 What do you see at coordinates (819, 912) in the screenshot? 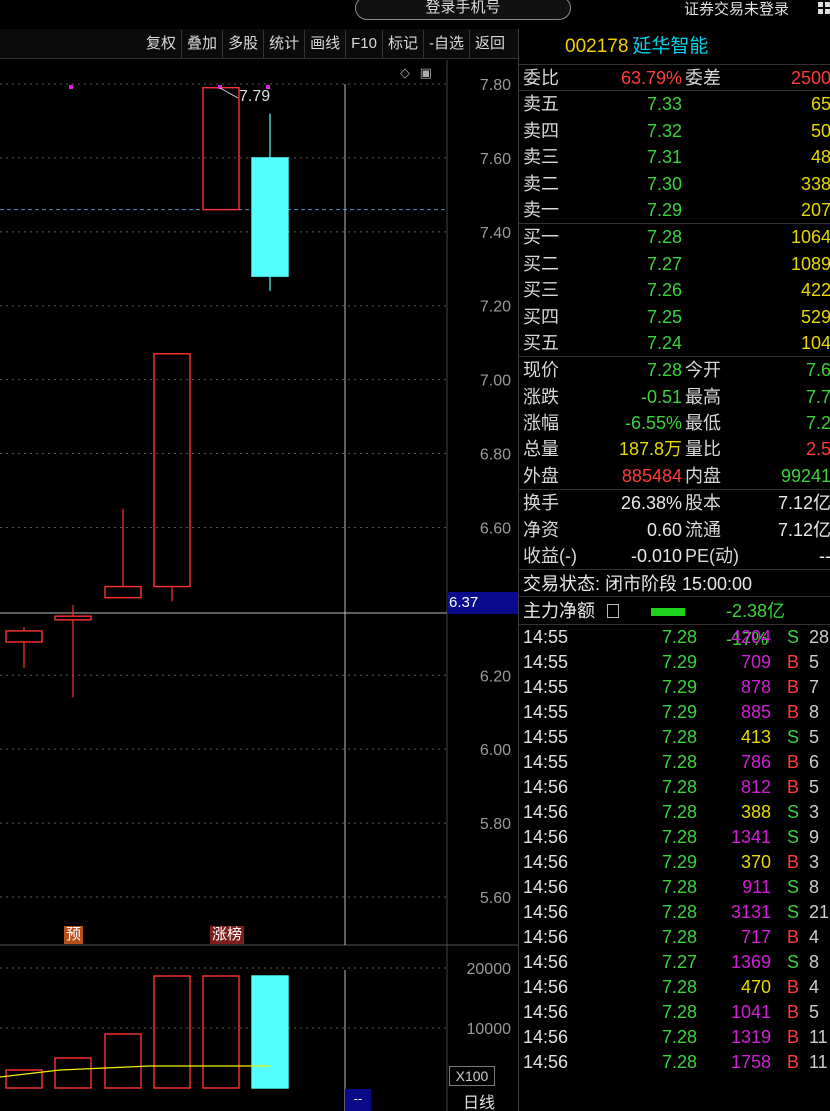
I see `tick-count: 21` at bounding box center [819, 912].